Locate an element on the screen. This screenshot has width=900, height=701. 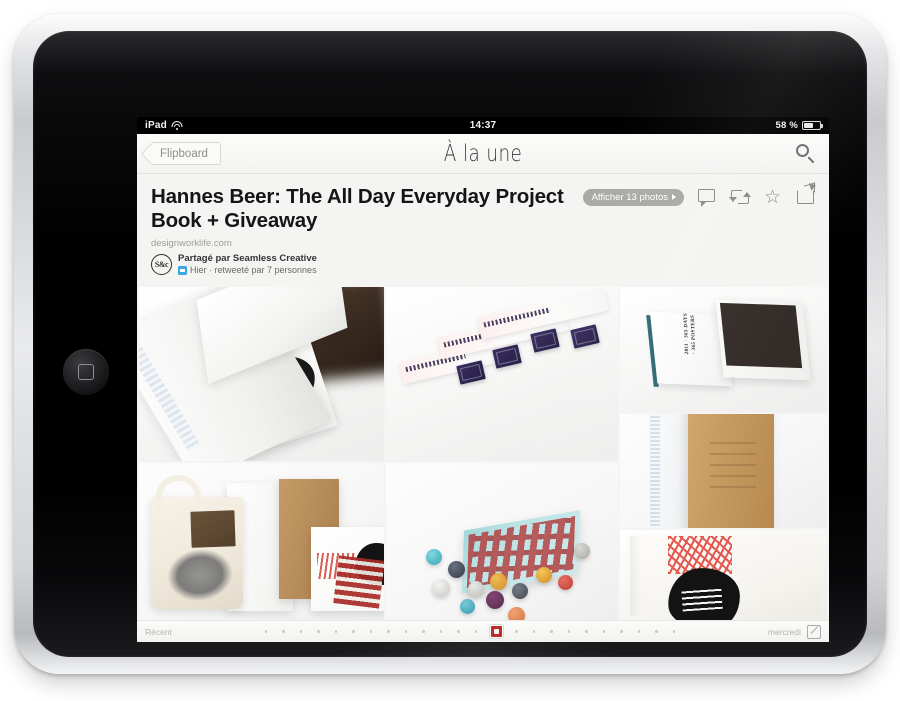
status-bar-clock: 14:37 is located at coordinates (483, 125).